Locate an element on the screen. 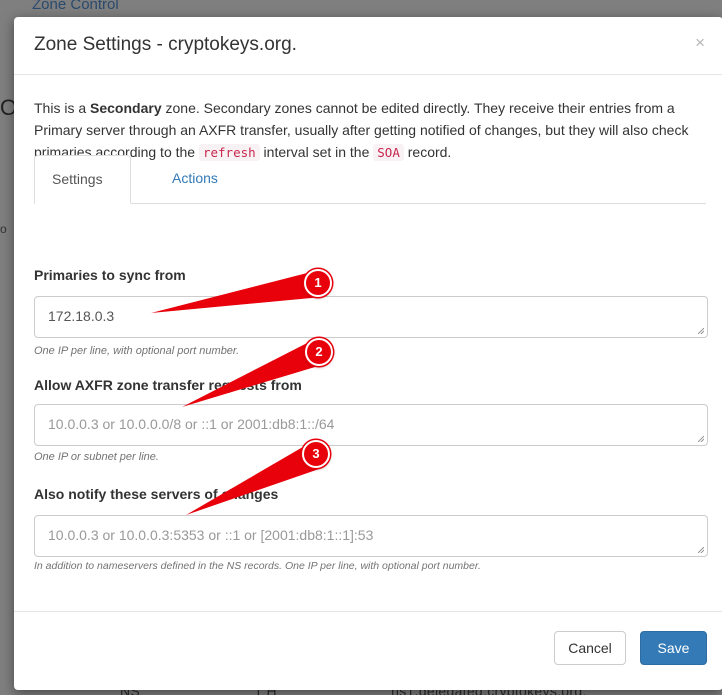  notify-label: Also notify these servers of changes is located at coordinates (156, 494).